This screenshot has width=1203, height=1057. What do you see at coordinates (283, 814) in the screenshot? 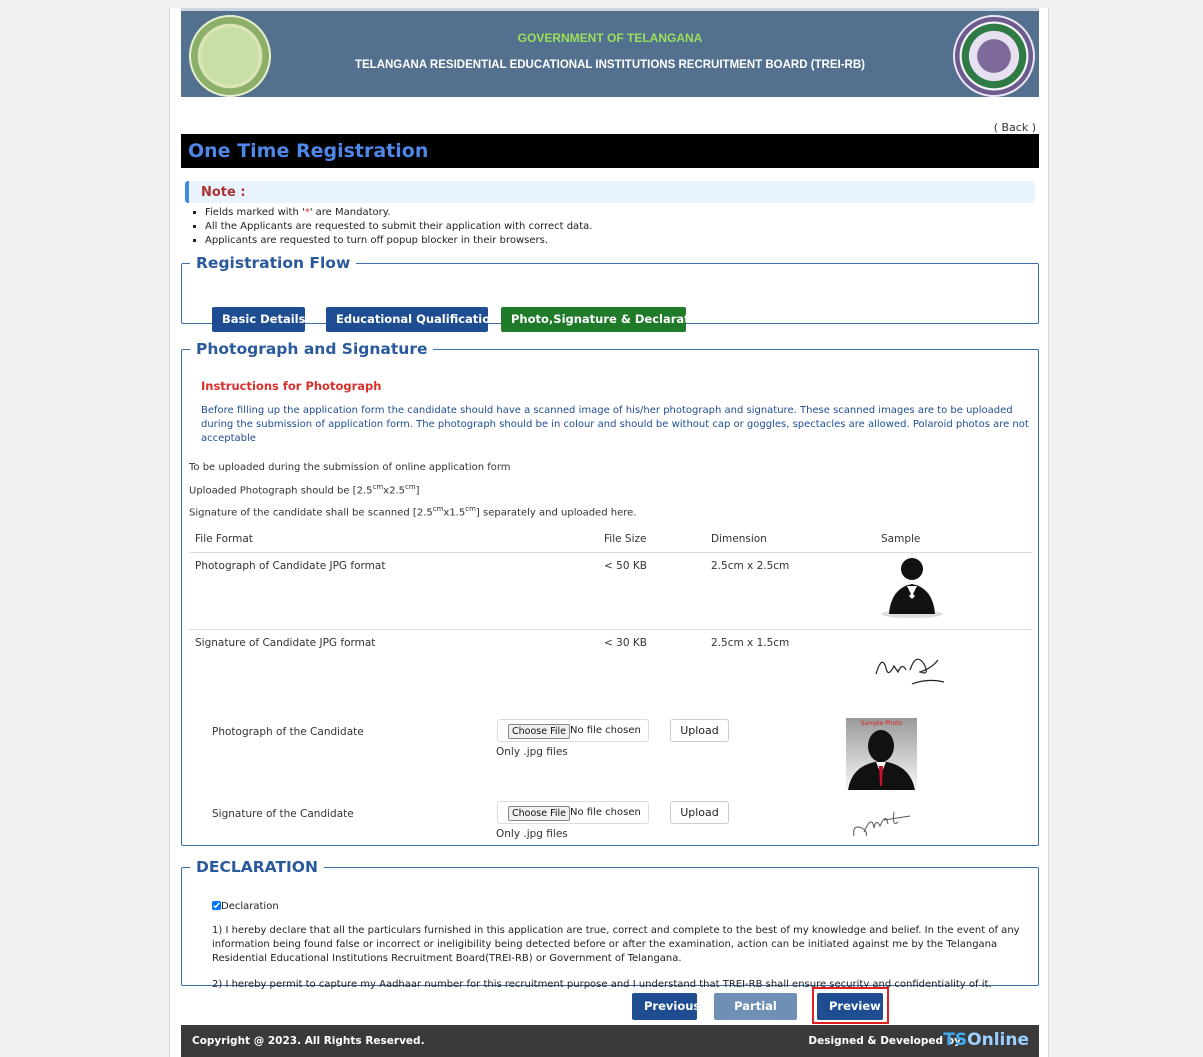
I see `signature-upload-label: Signature of the Candidate` at bounding box center [283, 814].